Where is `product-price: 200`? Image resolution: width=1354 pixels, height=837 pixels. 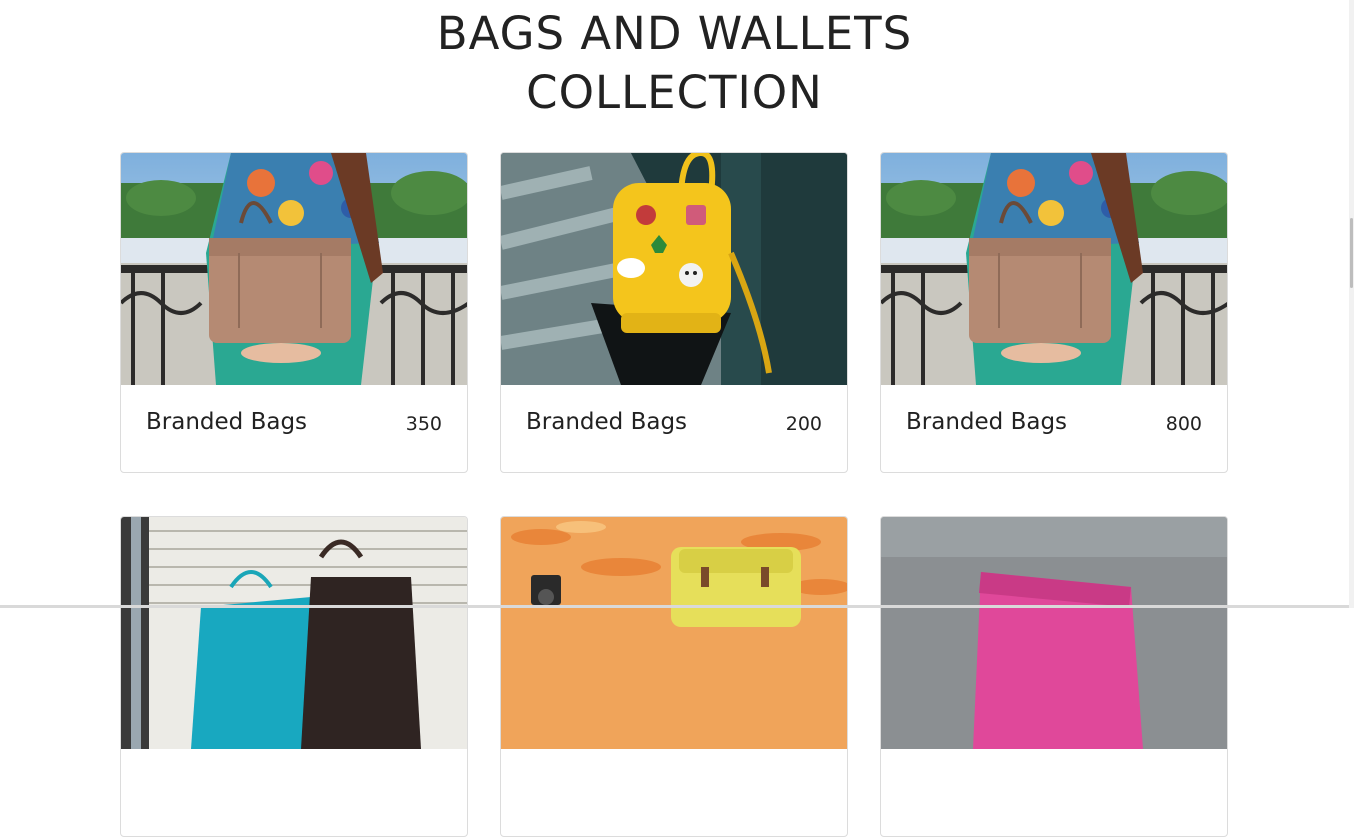
product-price: 200 is located at coordinates (803, 424).